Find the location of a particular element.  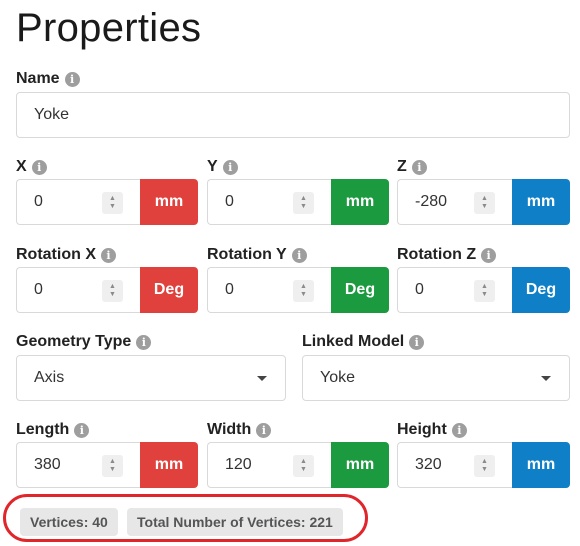

name-input-value: Yoke is located at coordinates (51, 114).